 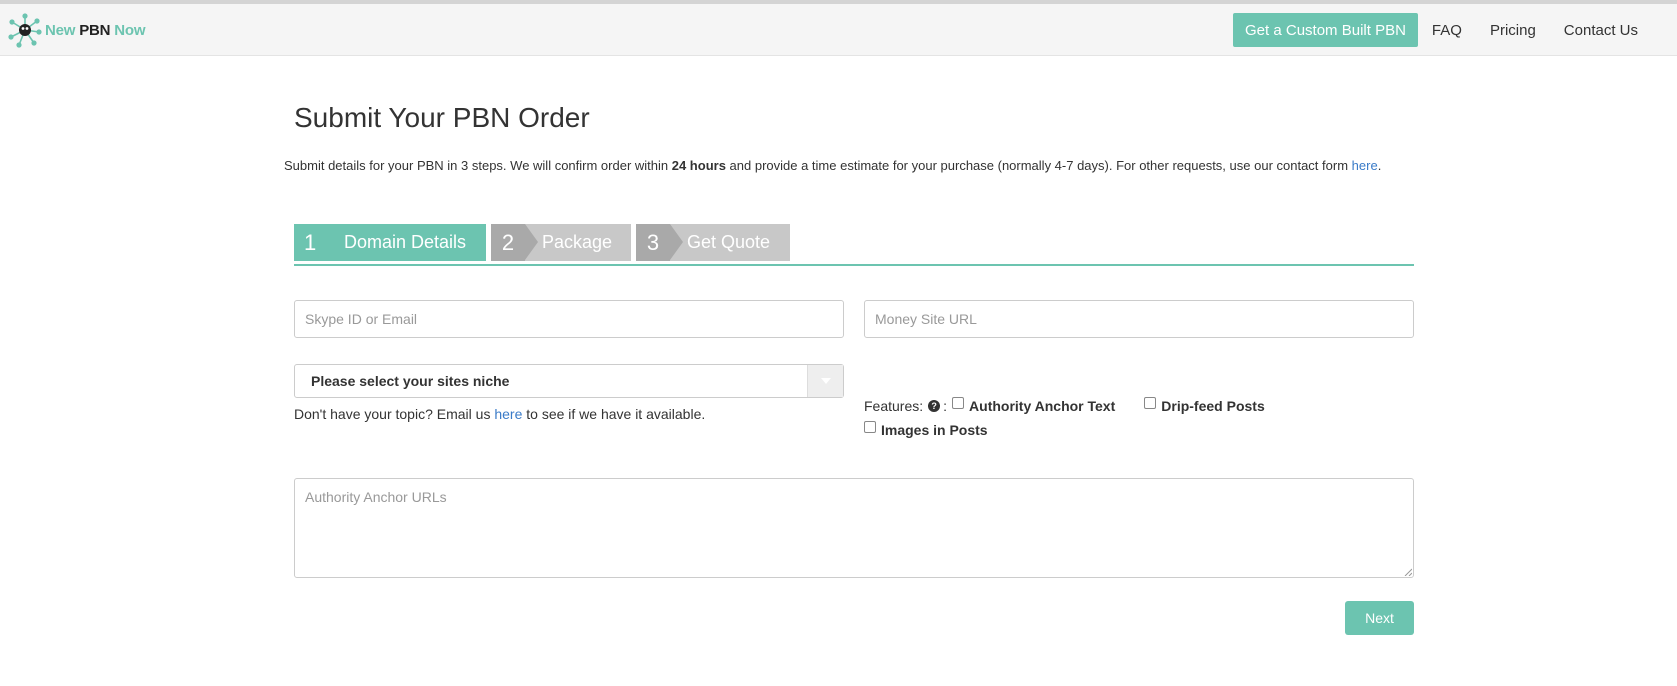 What do you see at coordinates (60, 30) in the screenshot?
I see `brand-part-new: New` at bounding box center [60, 30].